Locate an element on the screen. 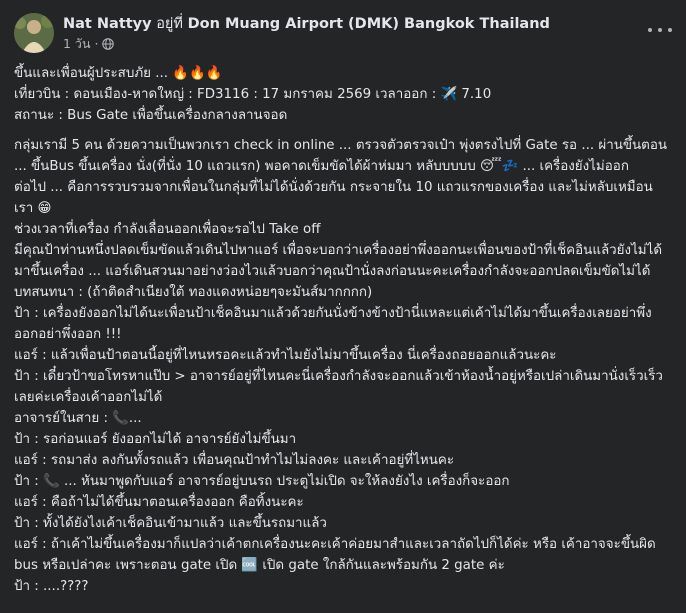  globe-icon is located at coordinates (108, 44).